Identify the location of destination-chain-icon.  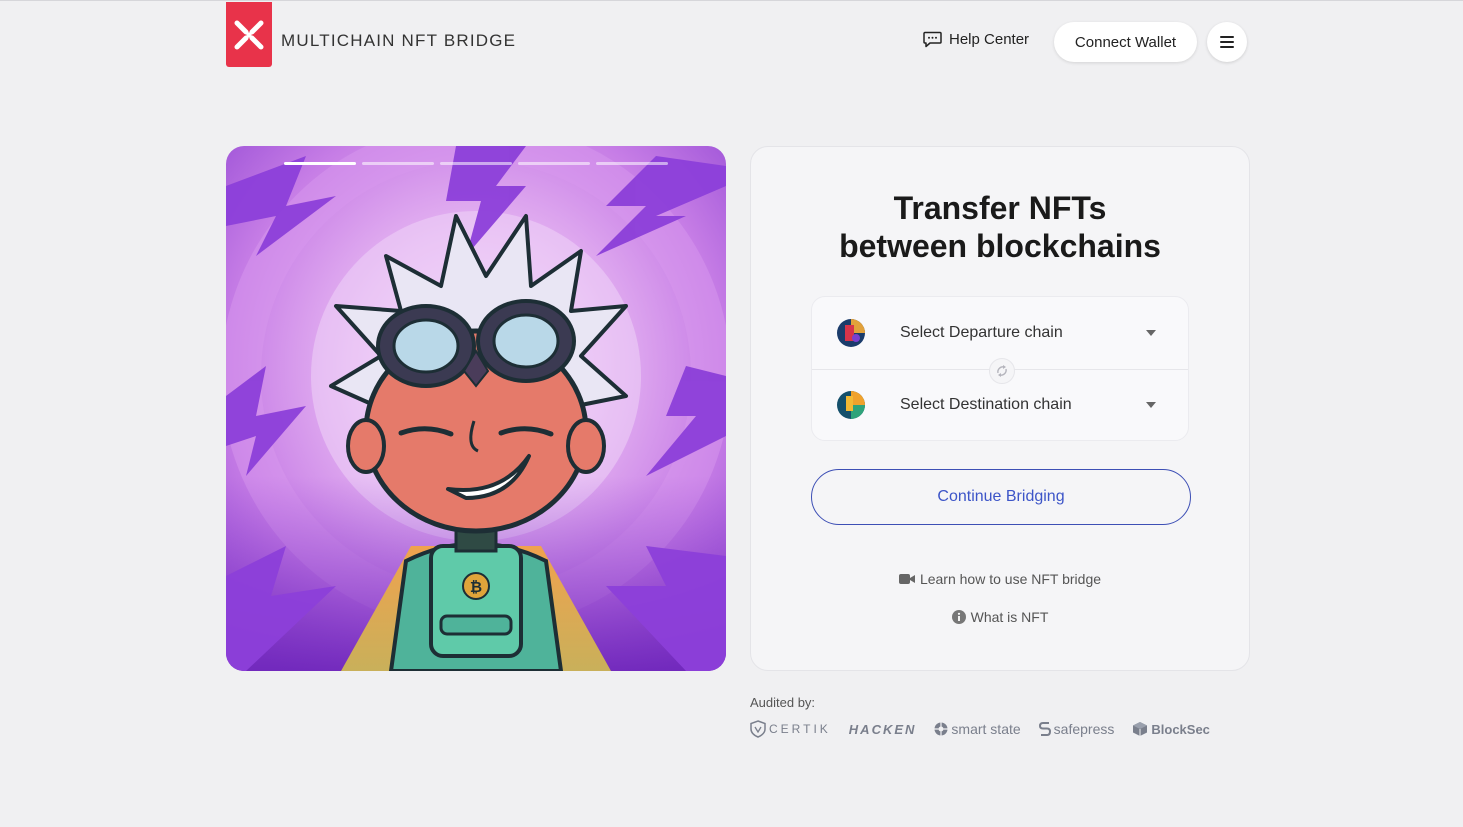
(851, 405).